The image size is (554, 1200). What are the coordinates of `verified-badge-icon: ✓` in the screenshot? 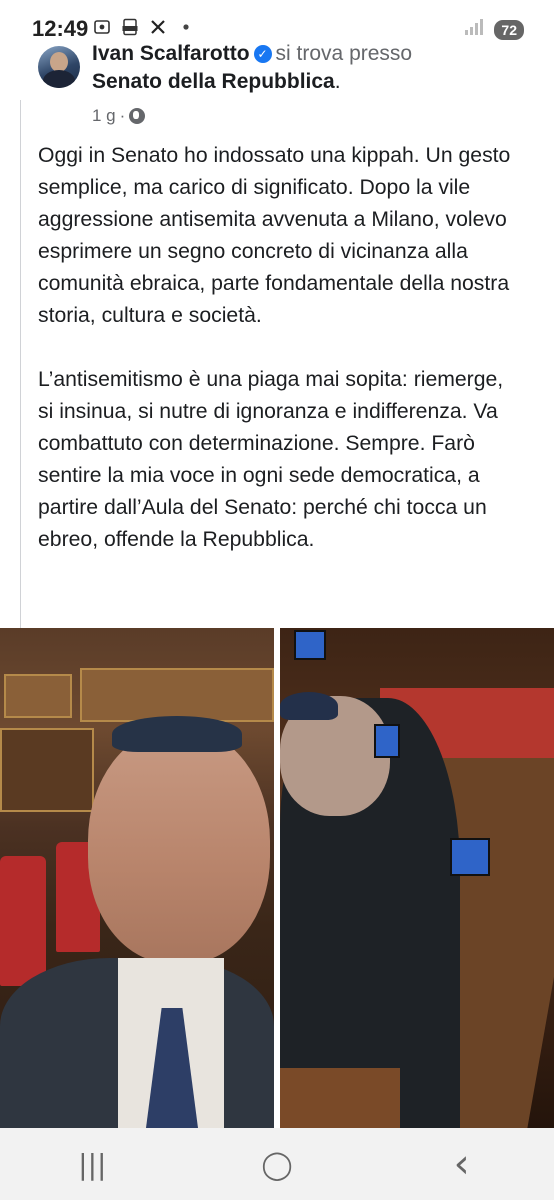 It's located at (262, 54).